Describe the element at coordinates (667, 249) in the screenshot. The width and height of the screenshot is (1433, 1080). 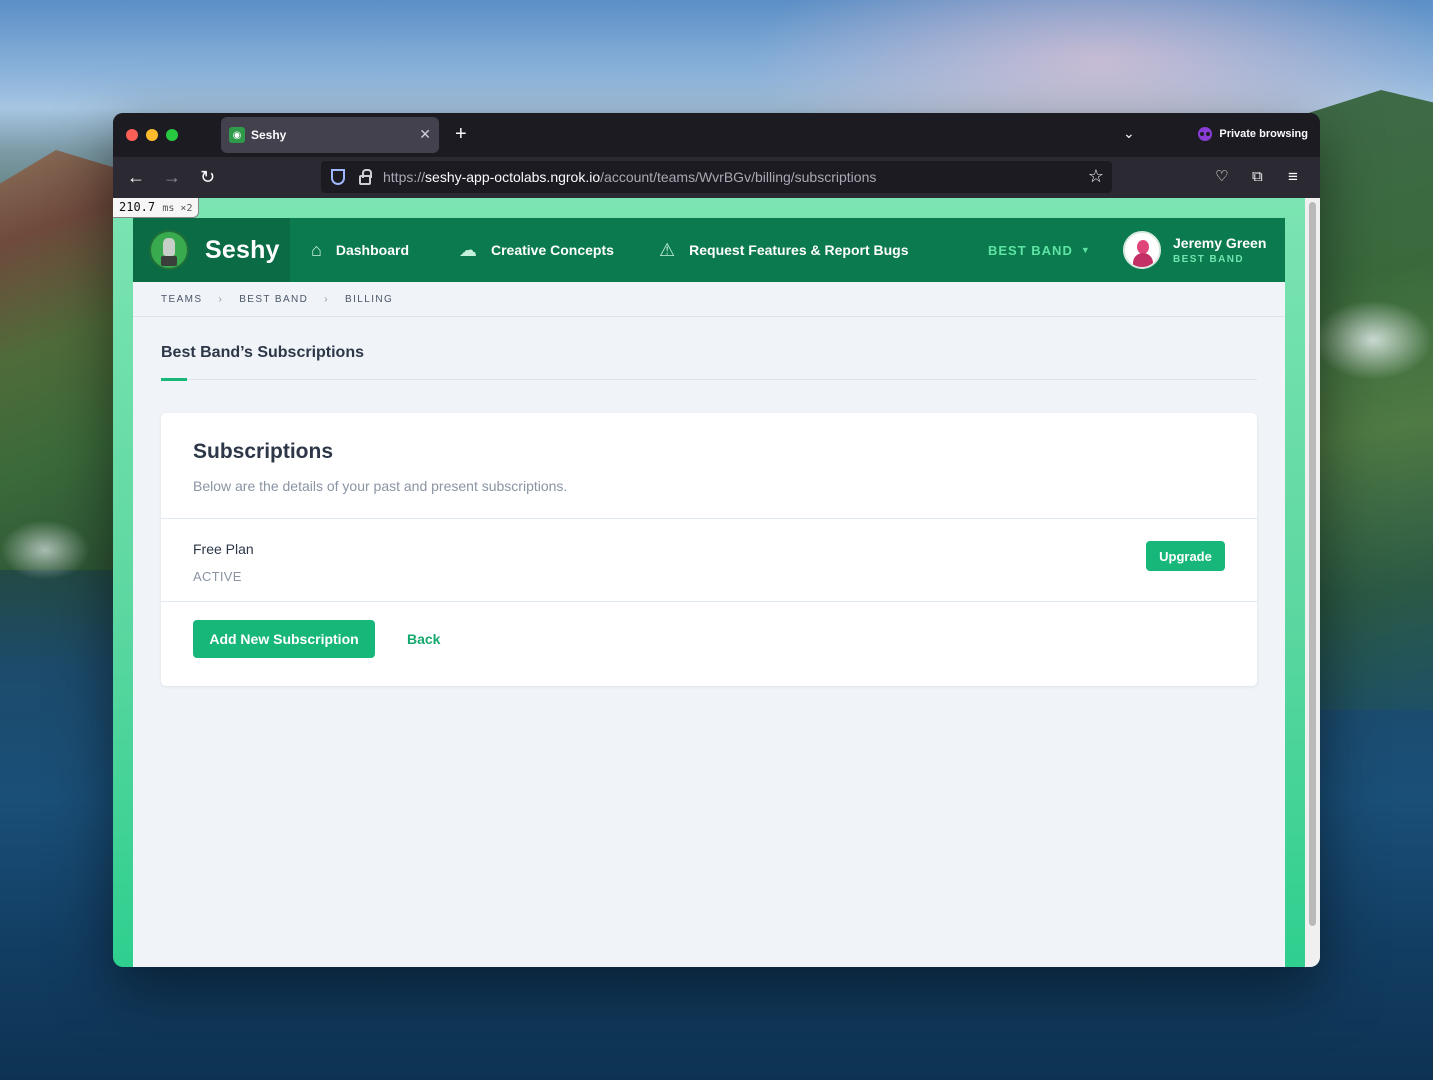
I see `warning-triangle-icon: ⚠` at that location.